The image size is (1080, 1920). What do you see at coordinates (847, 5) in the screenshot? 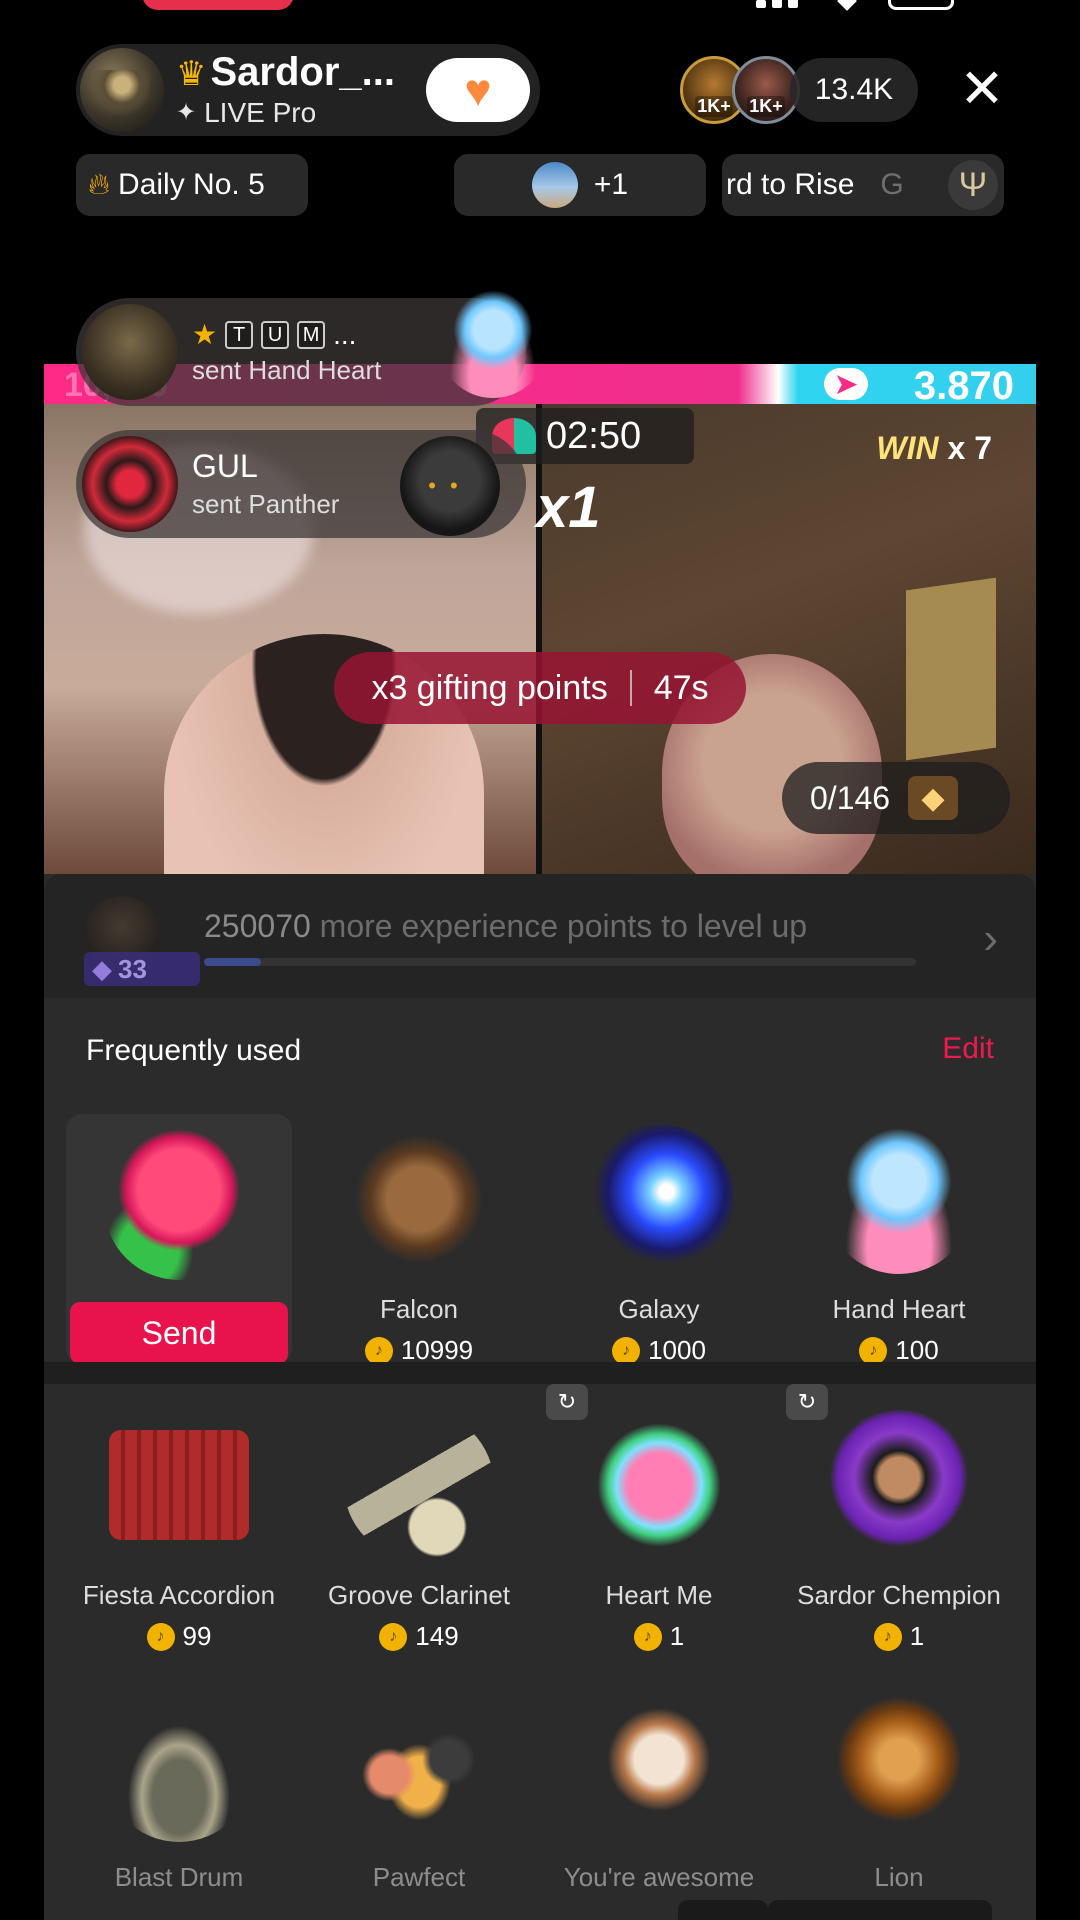
I see `wifi-icon` at bounding box center [847, 5].